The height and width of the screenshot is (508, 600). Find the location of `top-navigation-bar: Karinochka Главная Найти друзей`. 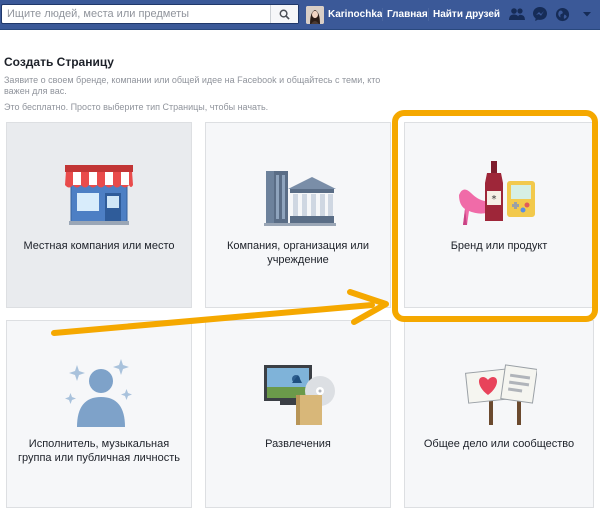

top-navigation-bar: Karinochka Главная Найти друзей is located at coordinates (300, 15).